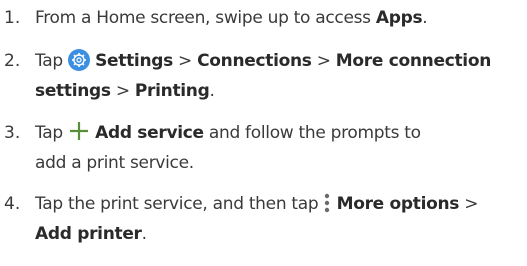 The height and width of the screenshot is (266, 527). I want to click on step-text-plain: and follow the prompts to, so click(312, 133).